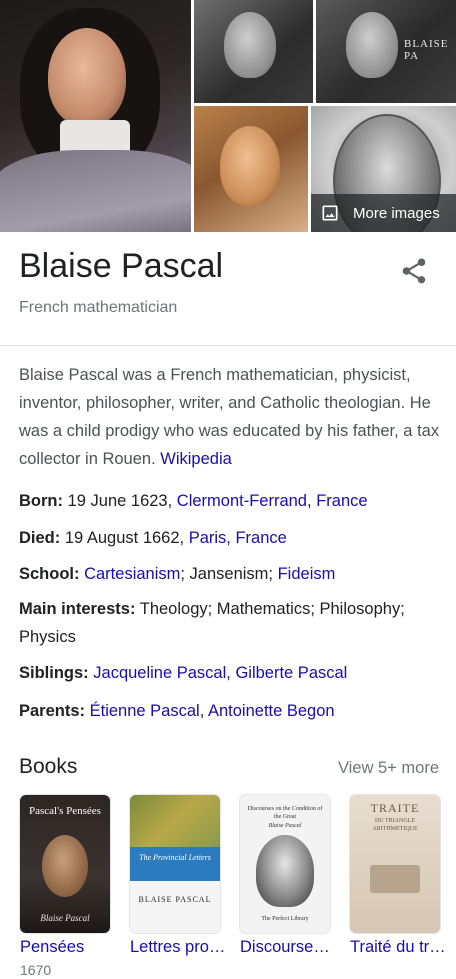 The height and width of the screenshot is (979, 456). Describe the element at coordinates (395, 864) in the screenshot. I see `book-cover-traite: TRAITE DU TRIANGLE ARITHMETIQUE` at that location.